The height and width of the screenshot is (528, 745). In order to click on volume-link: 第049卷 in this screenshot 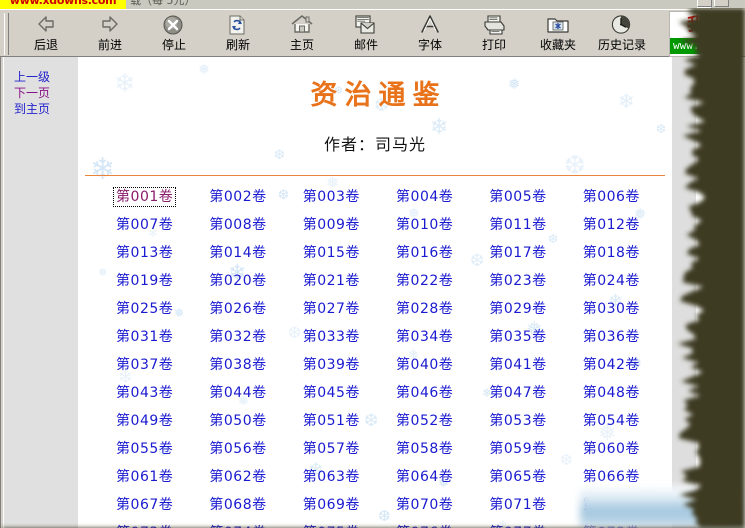, I will do `click(144, 421)`.